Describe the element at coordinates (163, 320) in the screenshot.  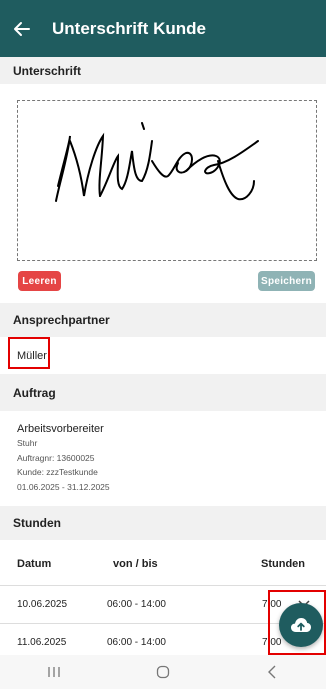
I see `contact-section-header: Ansprechpartner` at that location.